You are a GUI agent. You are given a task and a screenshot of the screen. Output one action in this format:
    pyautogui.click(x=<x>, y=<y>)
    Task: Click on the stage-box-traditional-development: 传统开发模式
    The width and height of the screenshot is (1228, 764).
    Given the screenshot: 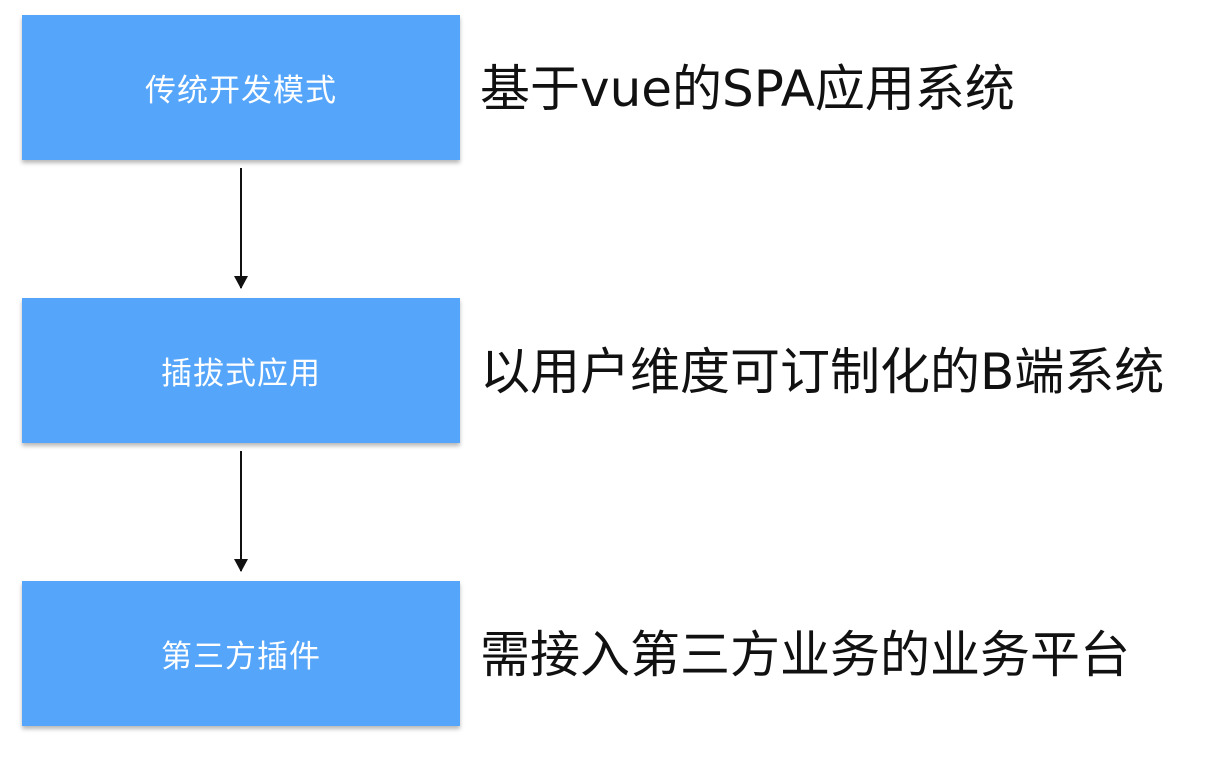 What is the action you would take?
    pyautogui.click(x=241, y=87)
    